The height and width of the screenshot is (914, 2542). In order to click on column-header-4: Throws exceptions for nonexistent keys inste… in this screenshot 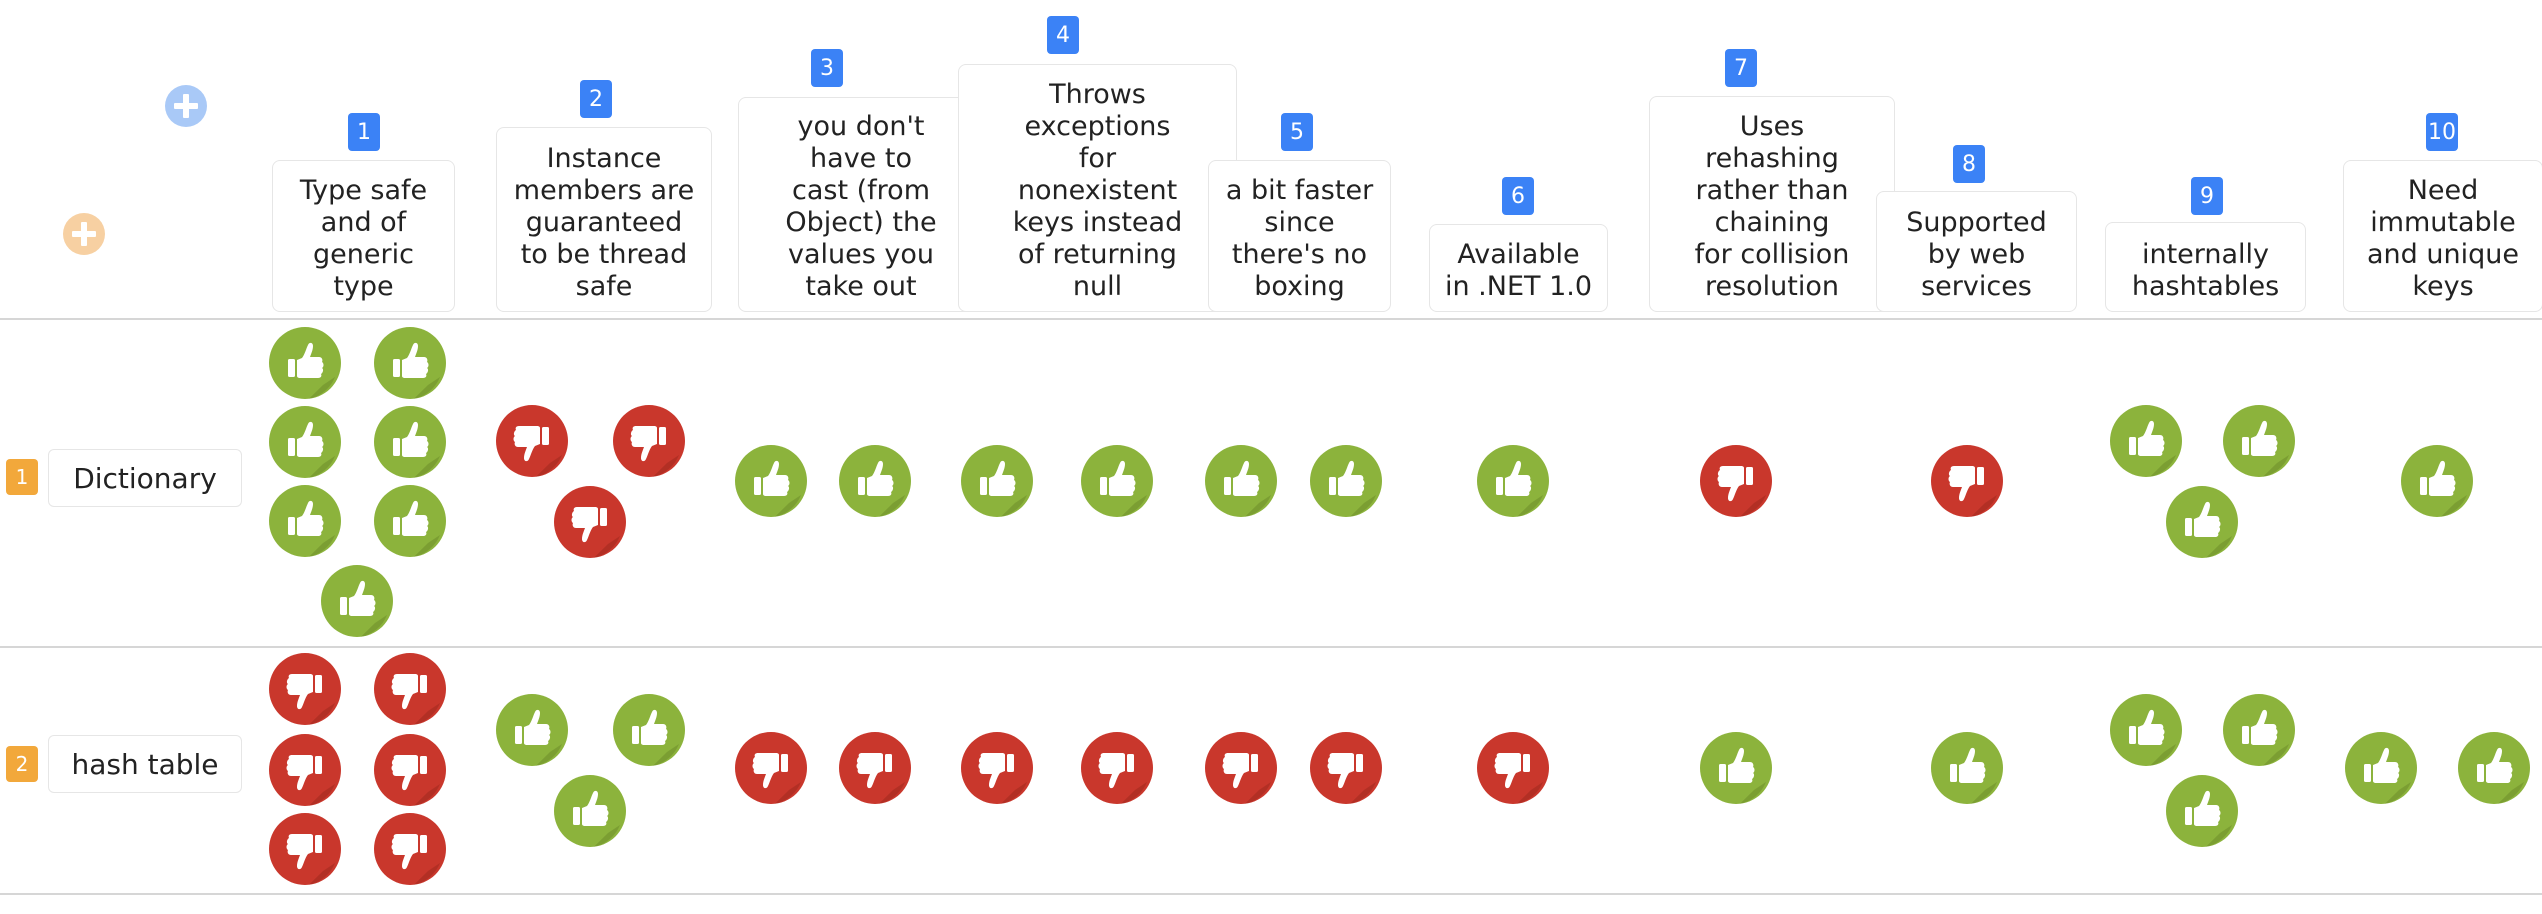, I will do `click(1097, 188)`.